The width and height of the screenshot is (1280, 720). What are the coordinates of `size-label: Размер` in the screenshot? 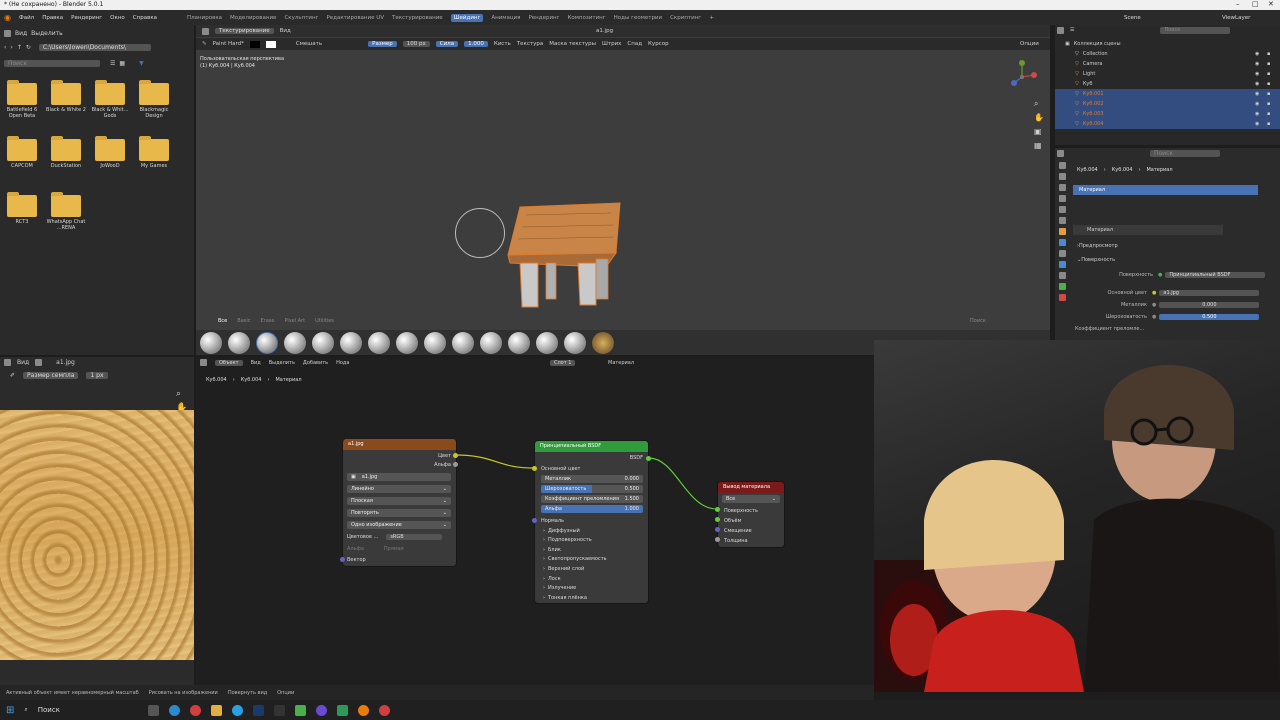 It's located at (382, 44).